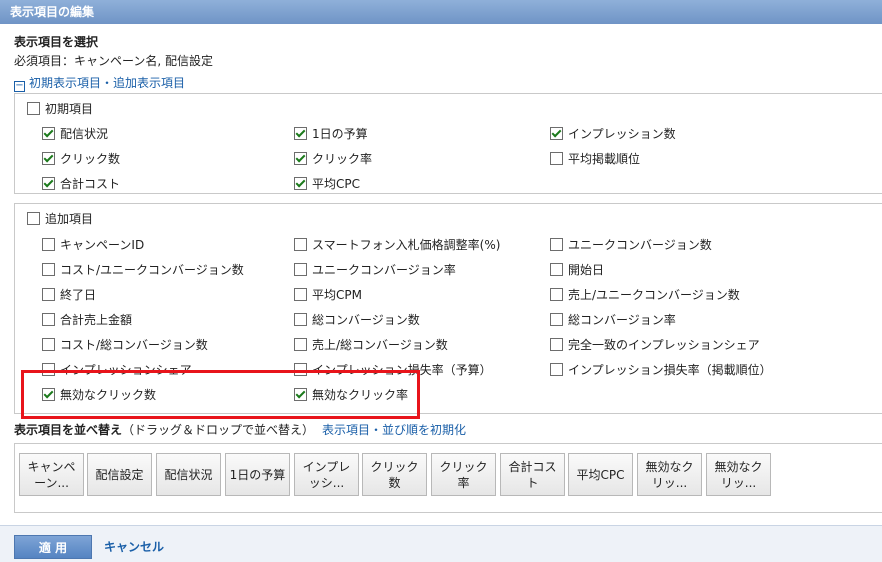 This screenshot has height=562, width=882. I want to click on checkbox-item: 合計売上金額, so click(87, 319).